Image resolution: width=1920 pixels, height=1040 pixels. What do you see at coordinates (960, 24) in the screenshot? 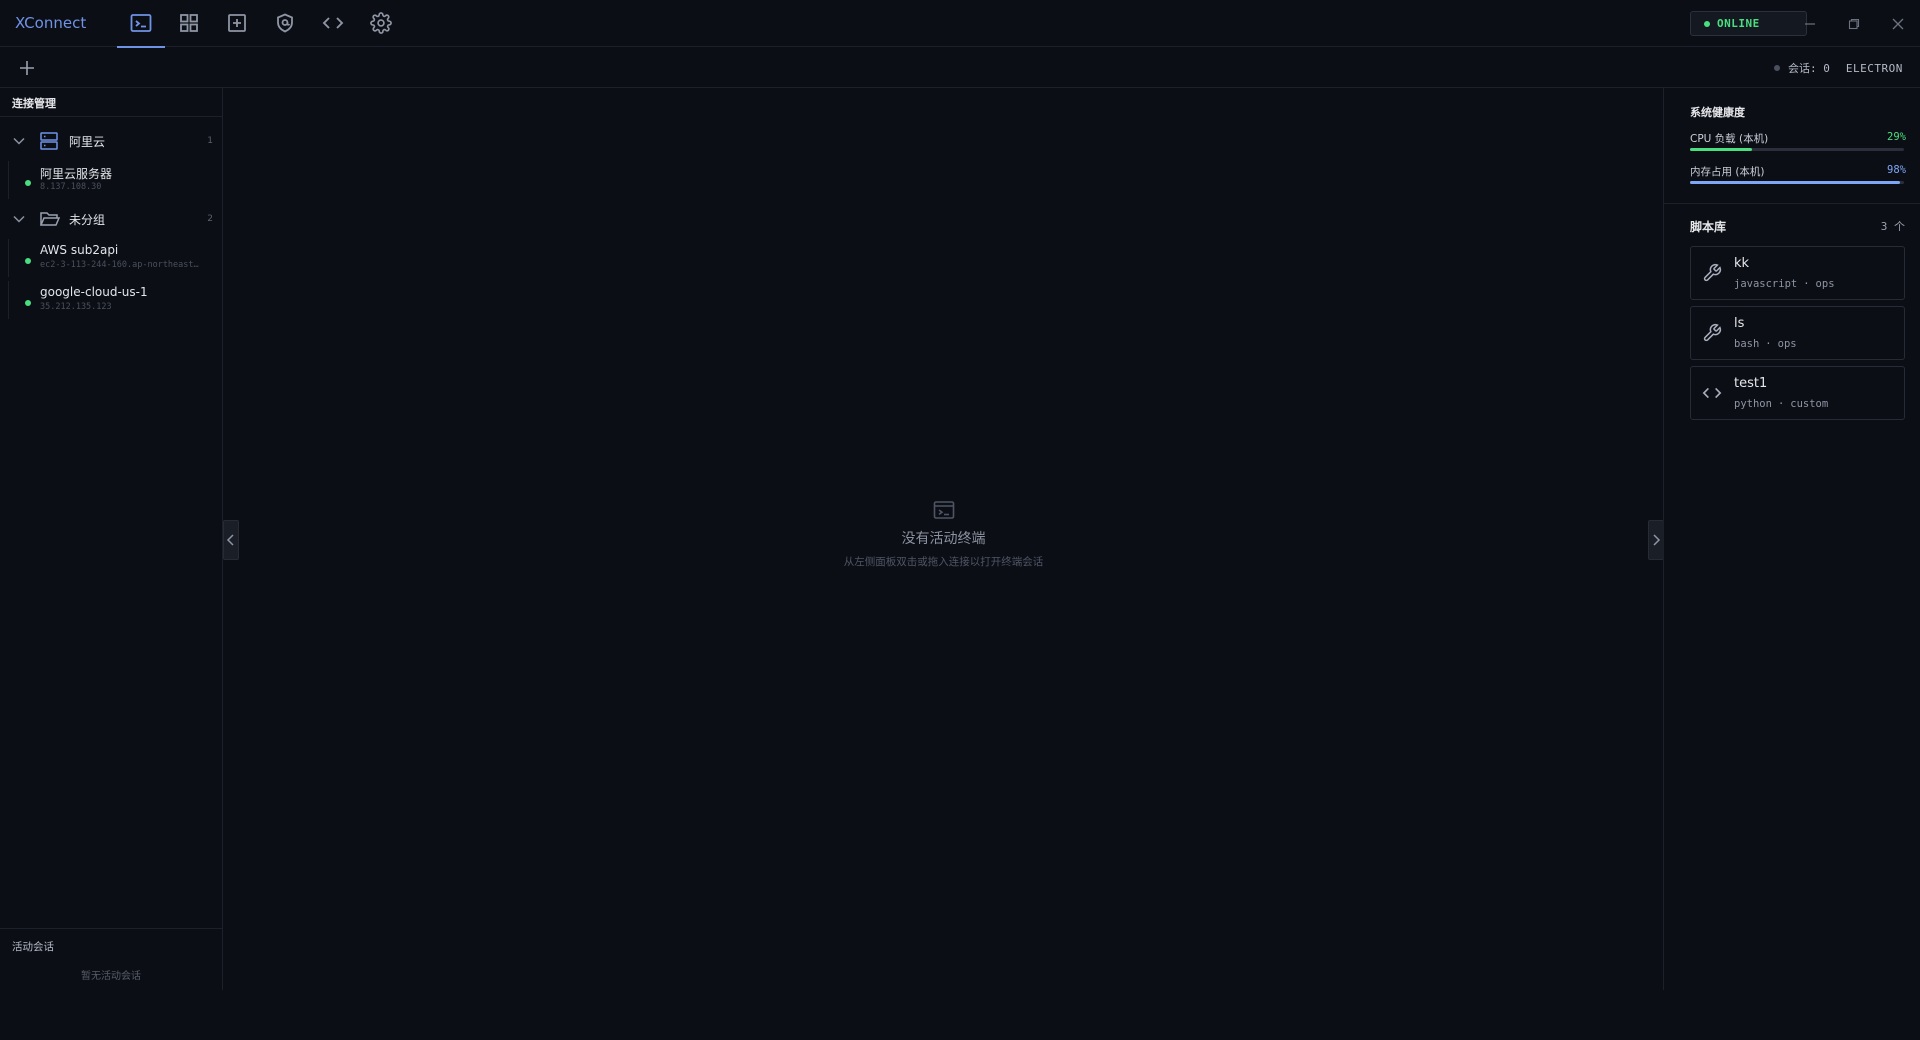
I see `title-bar: XConnect ONLINE` at bounding box center [960, 24].